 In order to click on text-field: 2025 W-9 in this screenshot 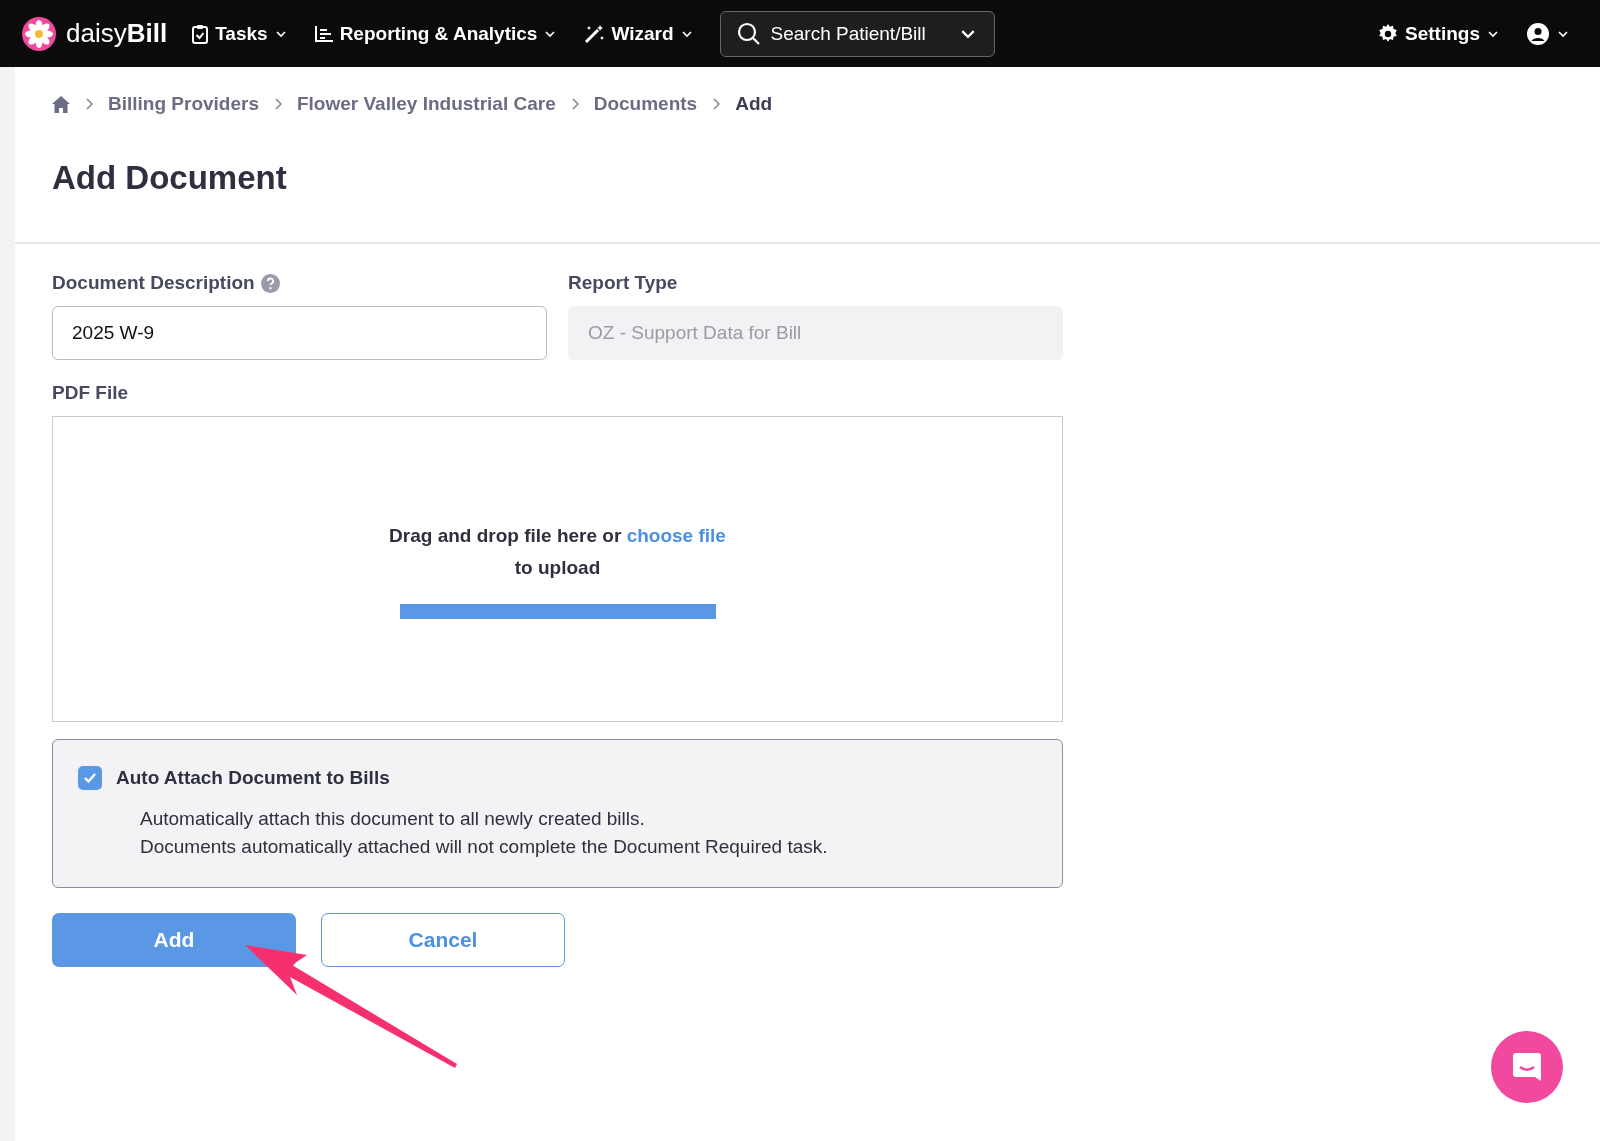, I will do `click(299, 333)`.